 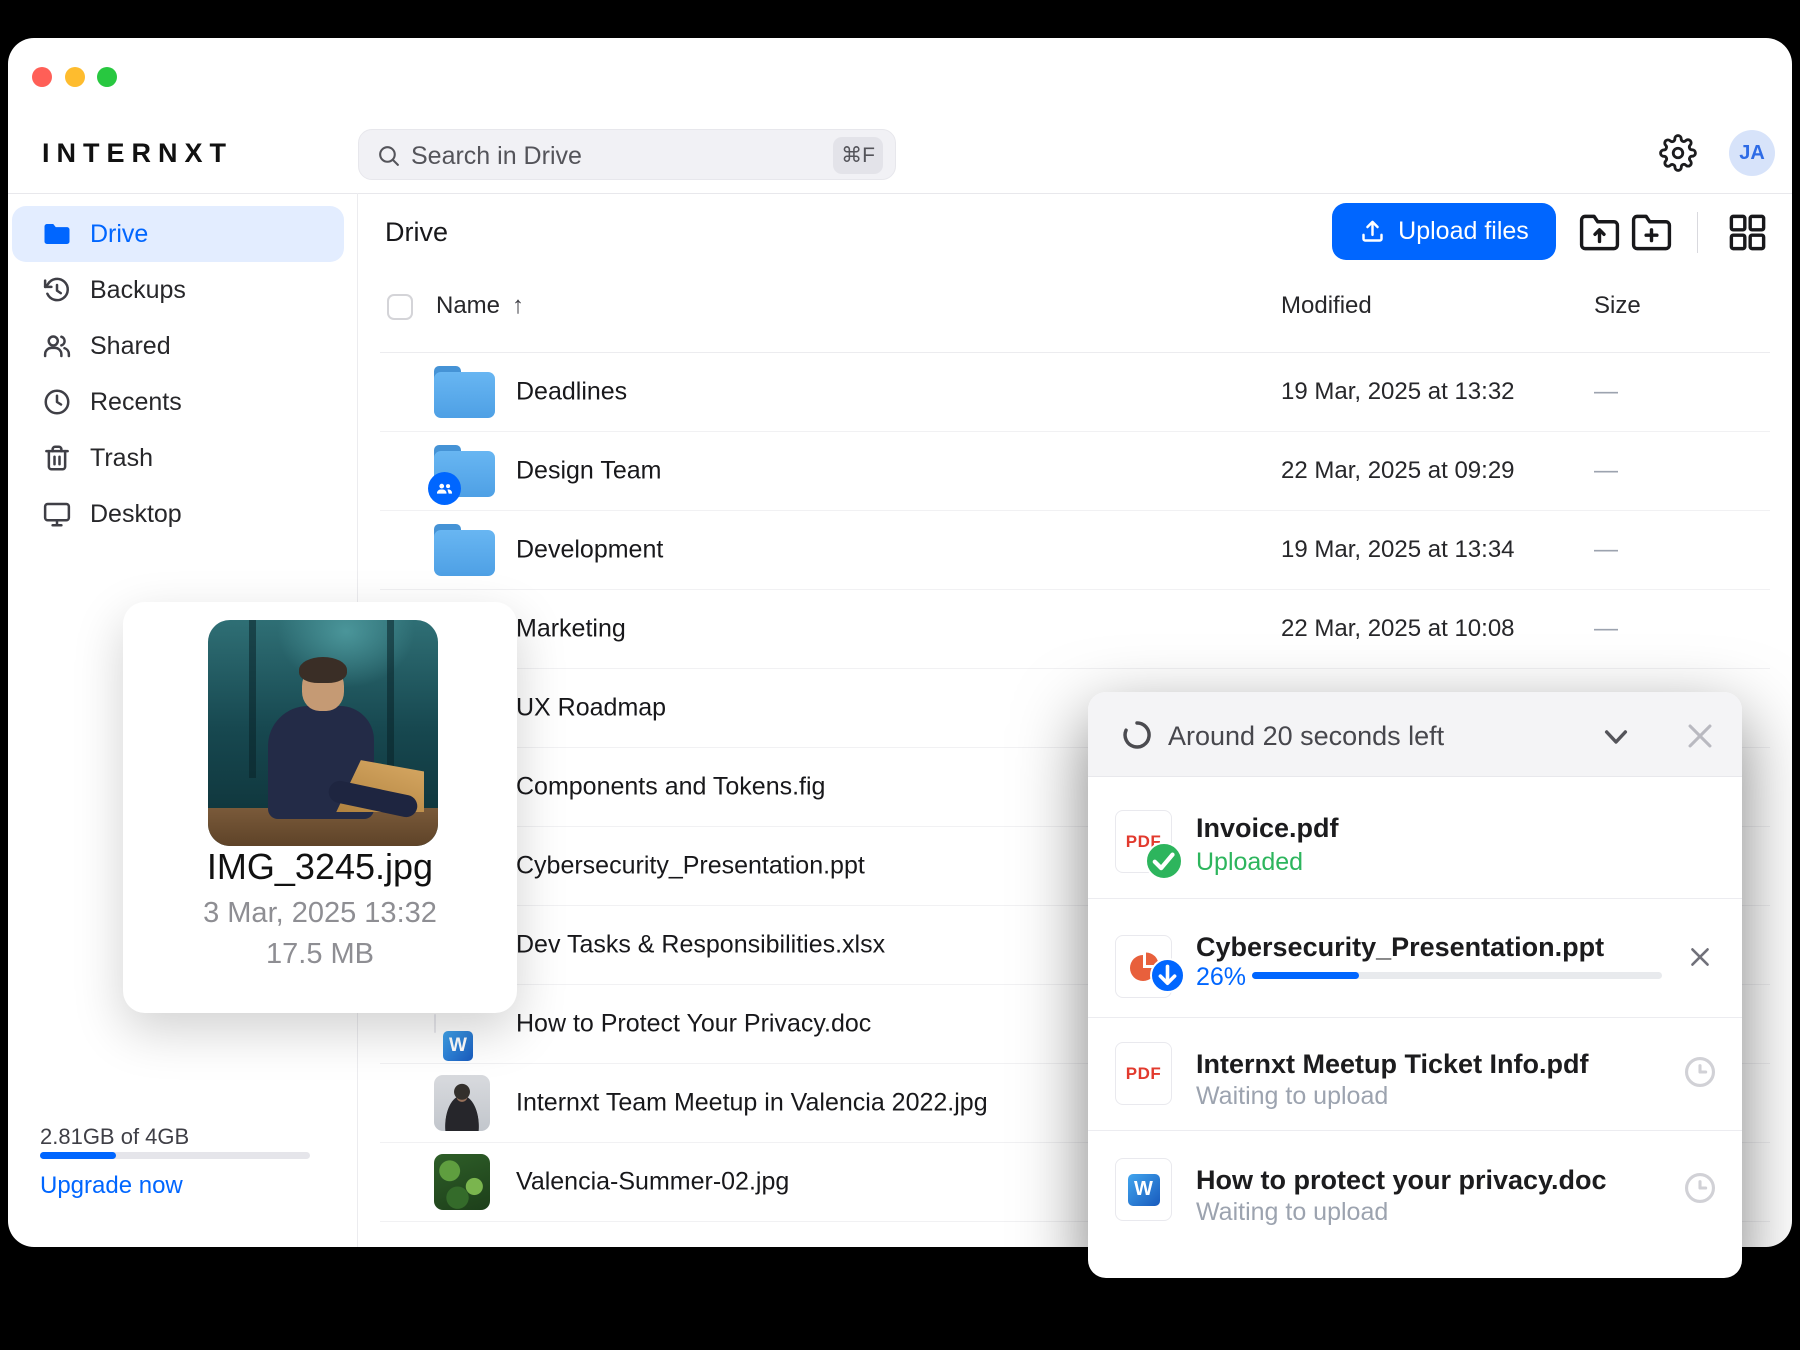 I want to click on file-name: Components and Tokens.fig, so click(x=670, y=787).